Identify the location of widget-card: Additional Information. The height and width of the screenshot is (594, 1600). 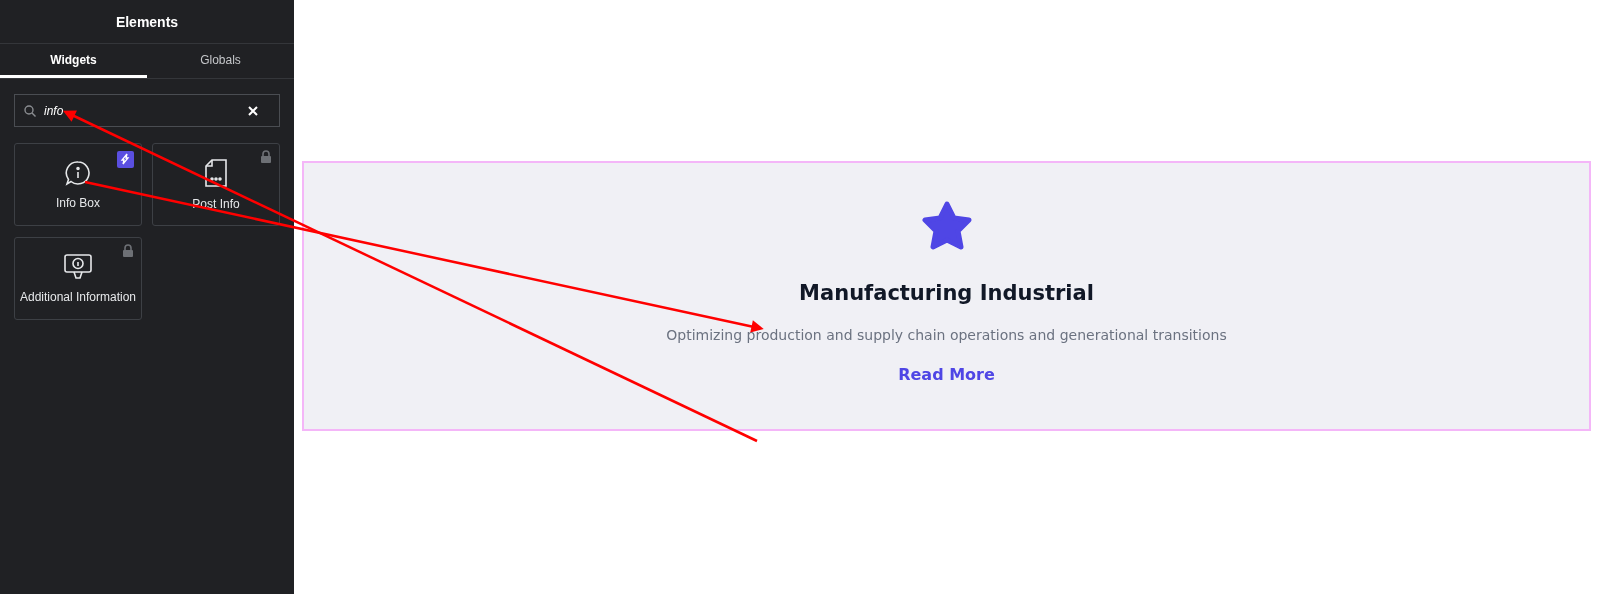
(78, 278).